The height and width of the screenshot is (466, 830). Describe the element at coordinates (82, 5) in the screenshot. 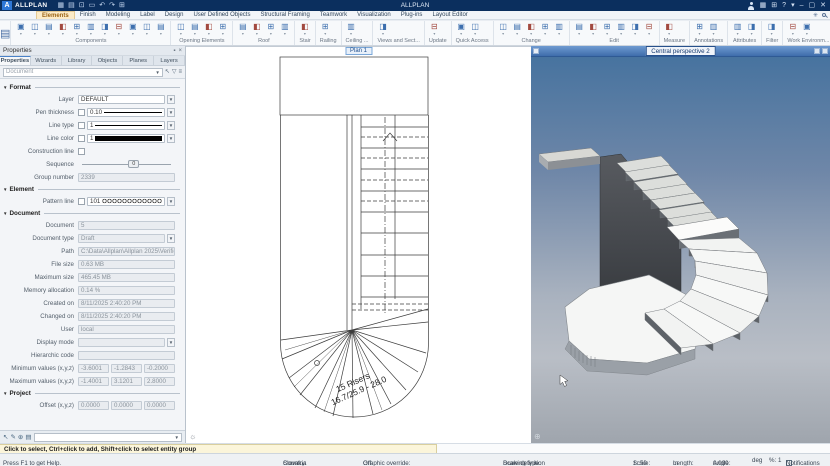

I see `open-icon: ⊡` at that location.